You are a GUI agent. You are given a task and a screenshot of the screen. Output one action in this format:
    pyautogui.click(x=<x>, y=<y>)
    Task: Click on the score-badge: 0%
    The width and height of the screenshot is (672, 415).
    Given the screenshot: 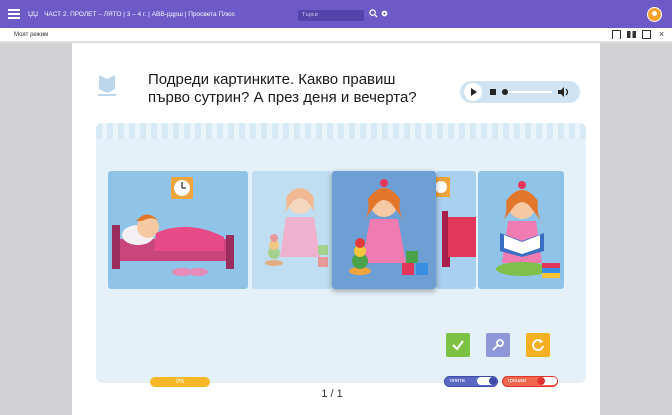 What is the action you would take?
    pyautogui.click(x=180, y=382)
    